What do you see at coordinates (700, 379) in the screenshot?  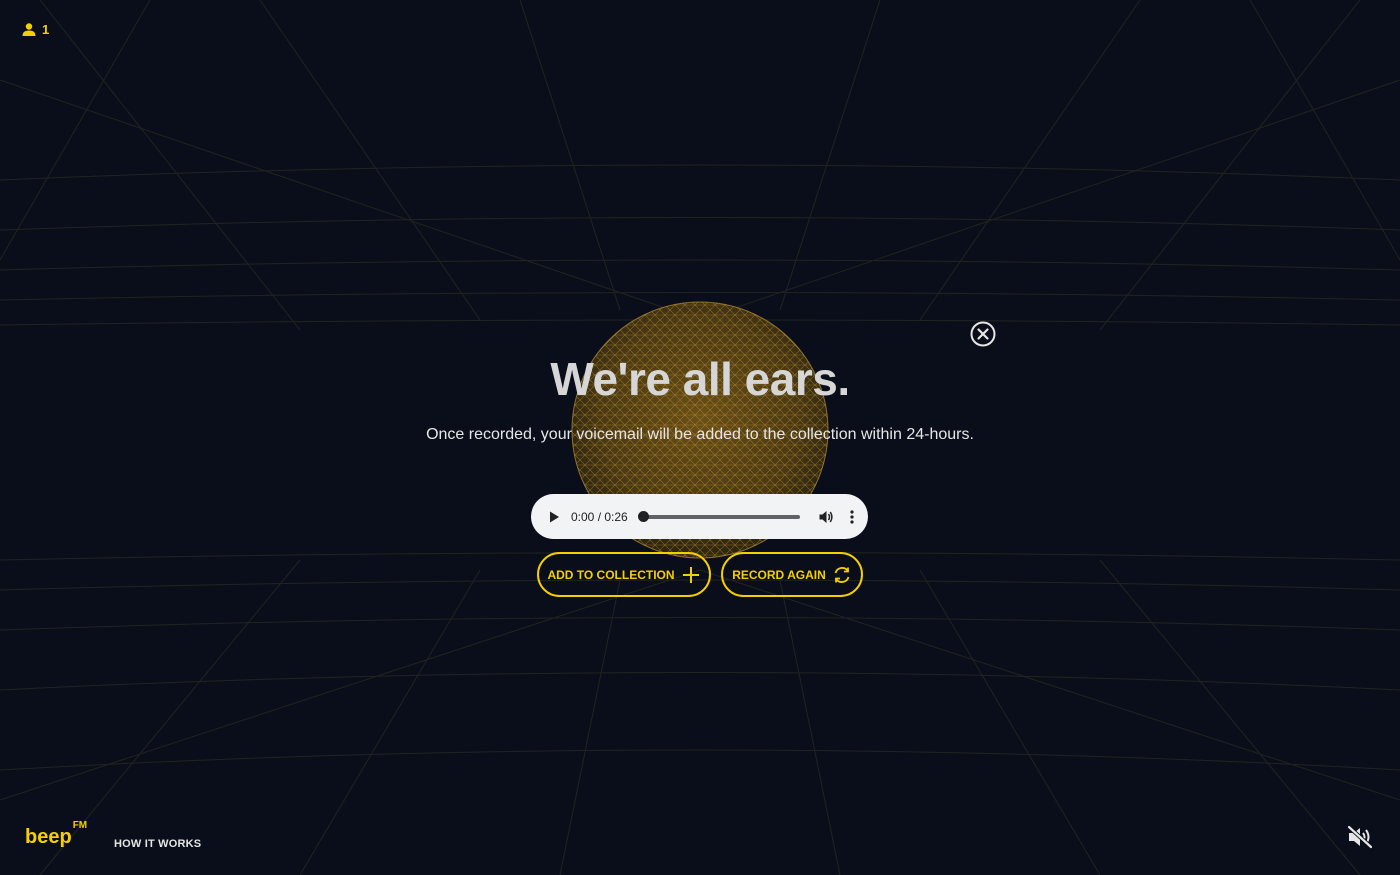 I see `page-title: We're all ears.` at bounding box center [700, 379].